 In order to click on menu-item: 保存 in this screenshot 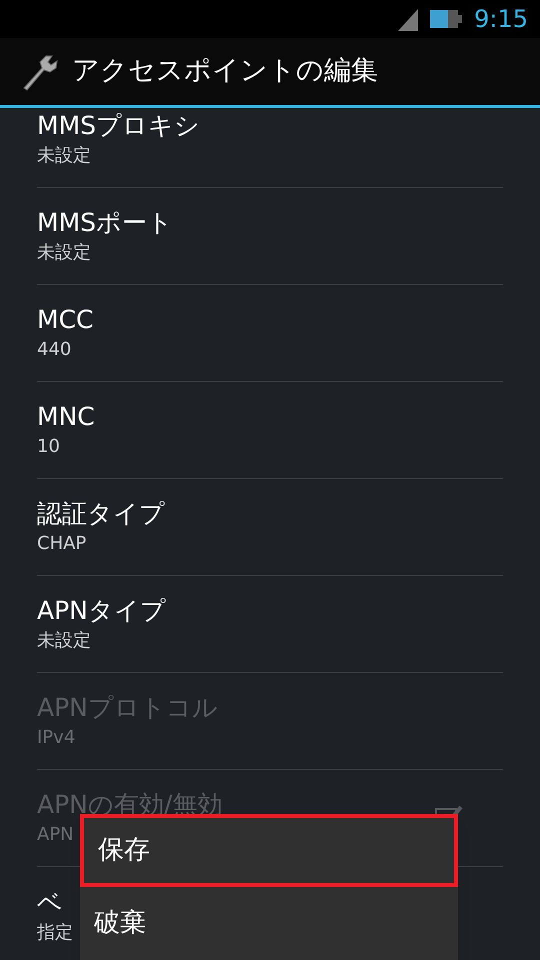, I will do `click(269, 850)`.